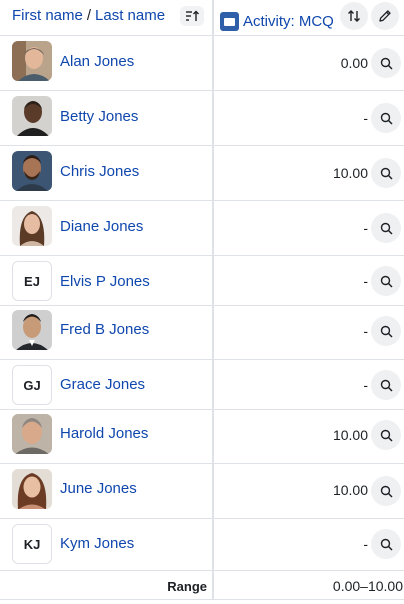 This screenshot has width=404, height=604. Describe the element at coordinates (202, 544) in the screenshot. I see `table-row: KJ Kym Jones -` at that location.